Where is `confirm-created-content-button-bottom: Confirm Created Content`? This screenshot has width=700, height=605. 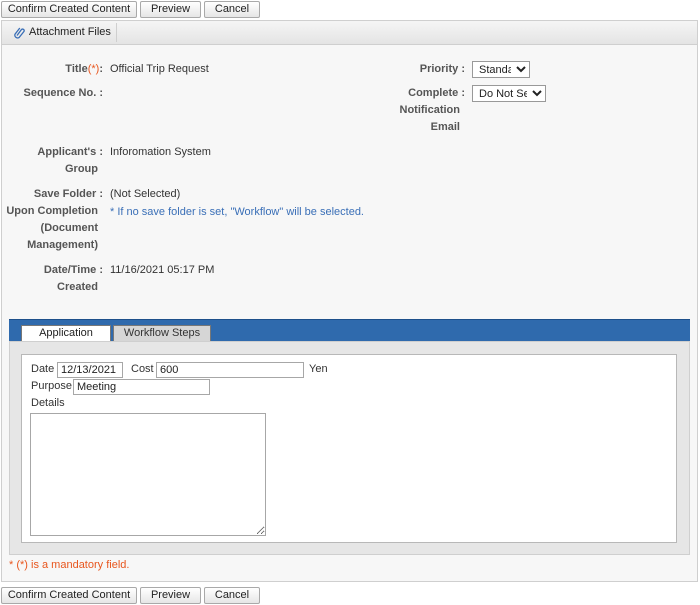
confirm-created-content-button-bottom: Confirm Created Content is located at coordinates (69, 595).